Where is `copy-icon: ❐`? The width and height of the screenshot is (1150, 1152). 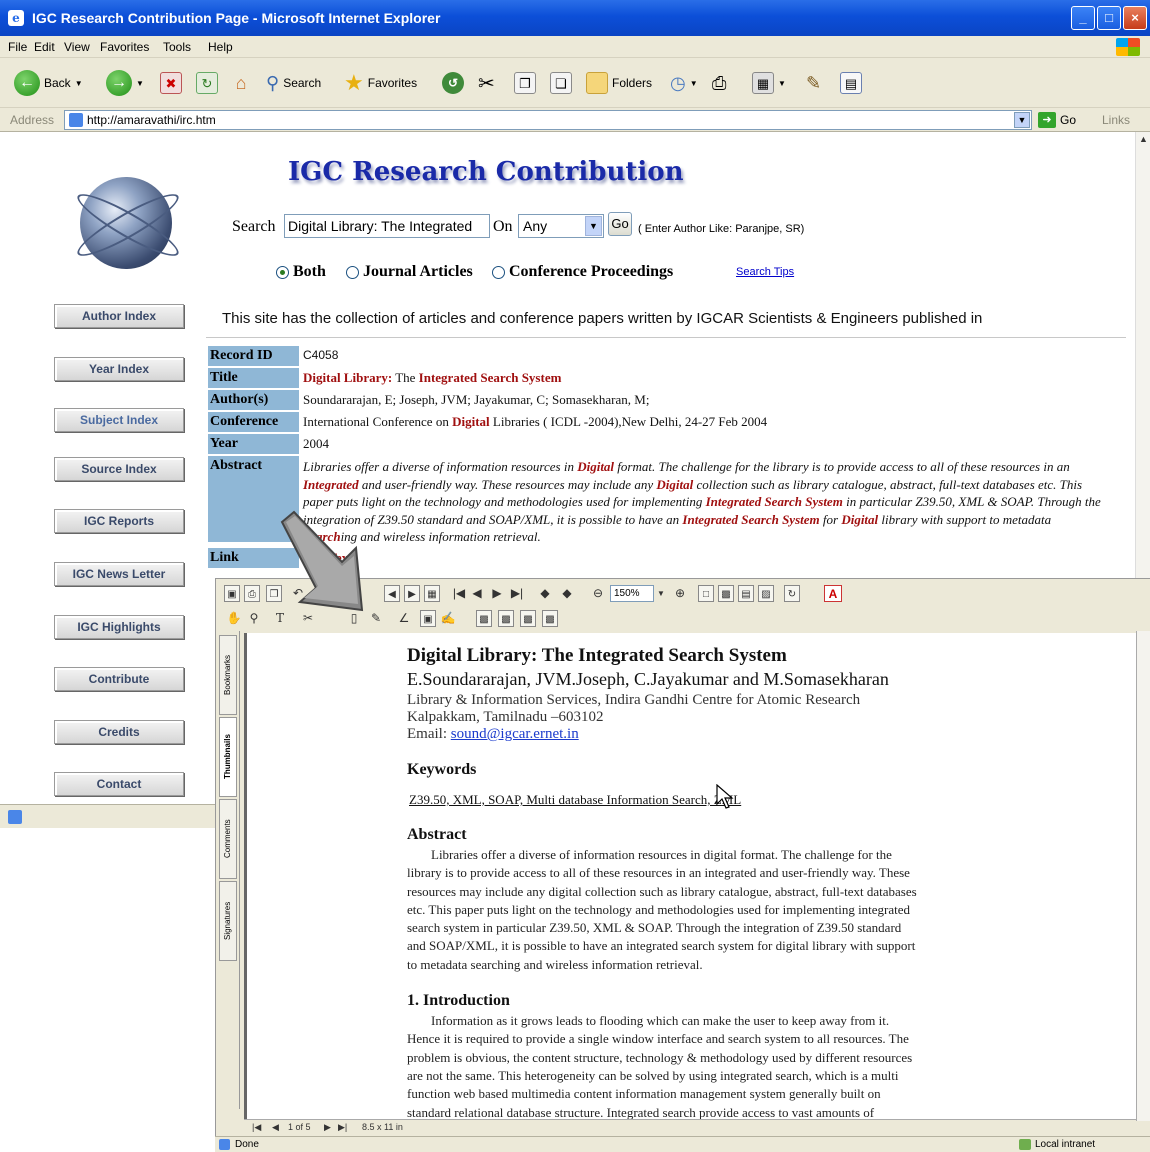
copy-icon: ❐ is located at coordinates (274, 593).